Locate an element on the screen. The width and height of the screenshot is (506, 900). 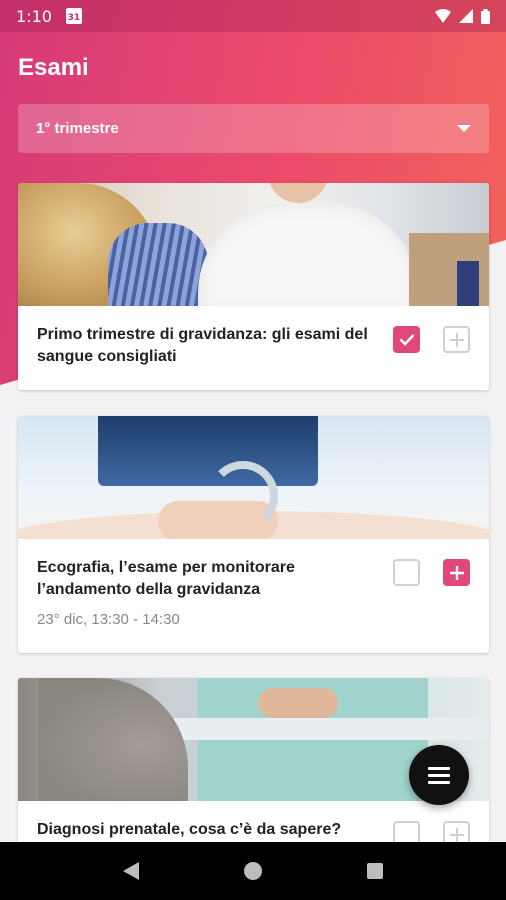
status-bar: 1:10 31 is located at coordinates (253, 16).